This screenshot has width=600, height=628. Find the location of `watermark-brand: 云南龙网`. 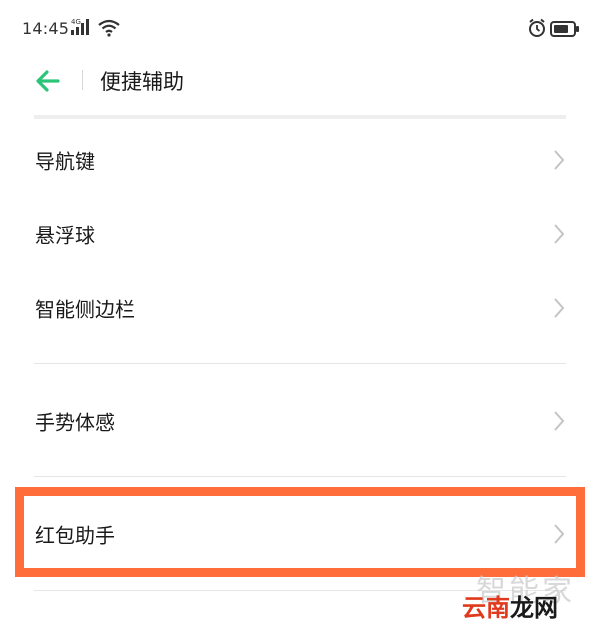

watermark-brand: 云南龙网 is located at coordinates (510, 605).